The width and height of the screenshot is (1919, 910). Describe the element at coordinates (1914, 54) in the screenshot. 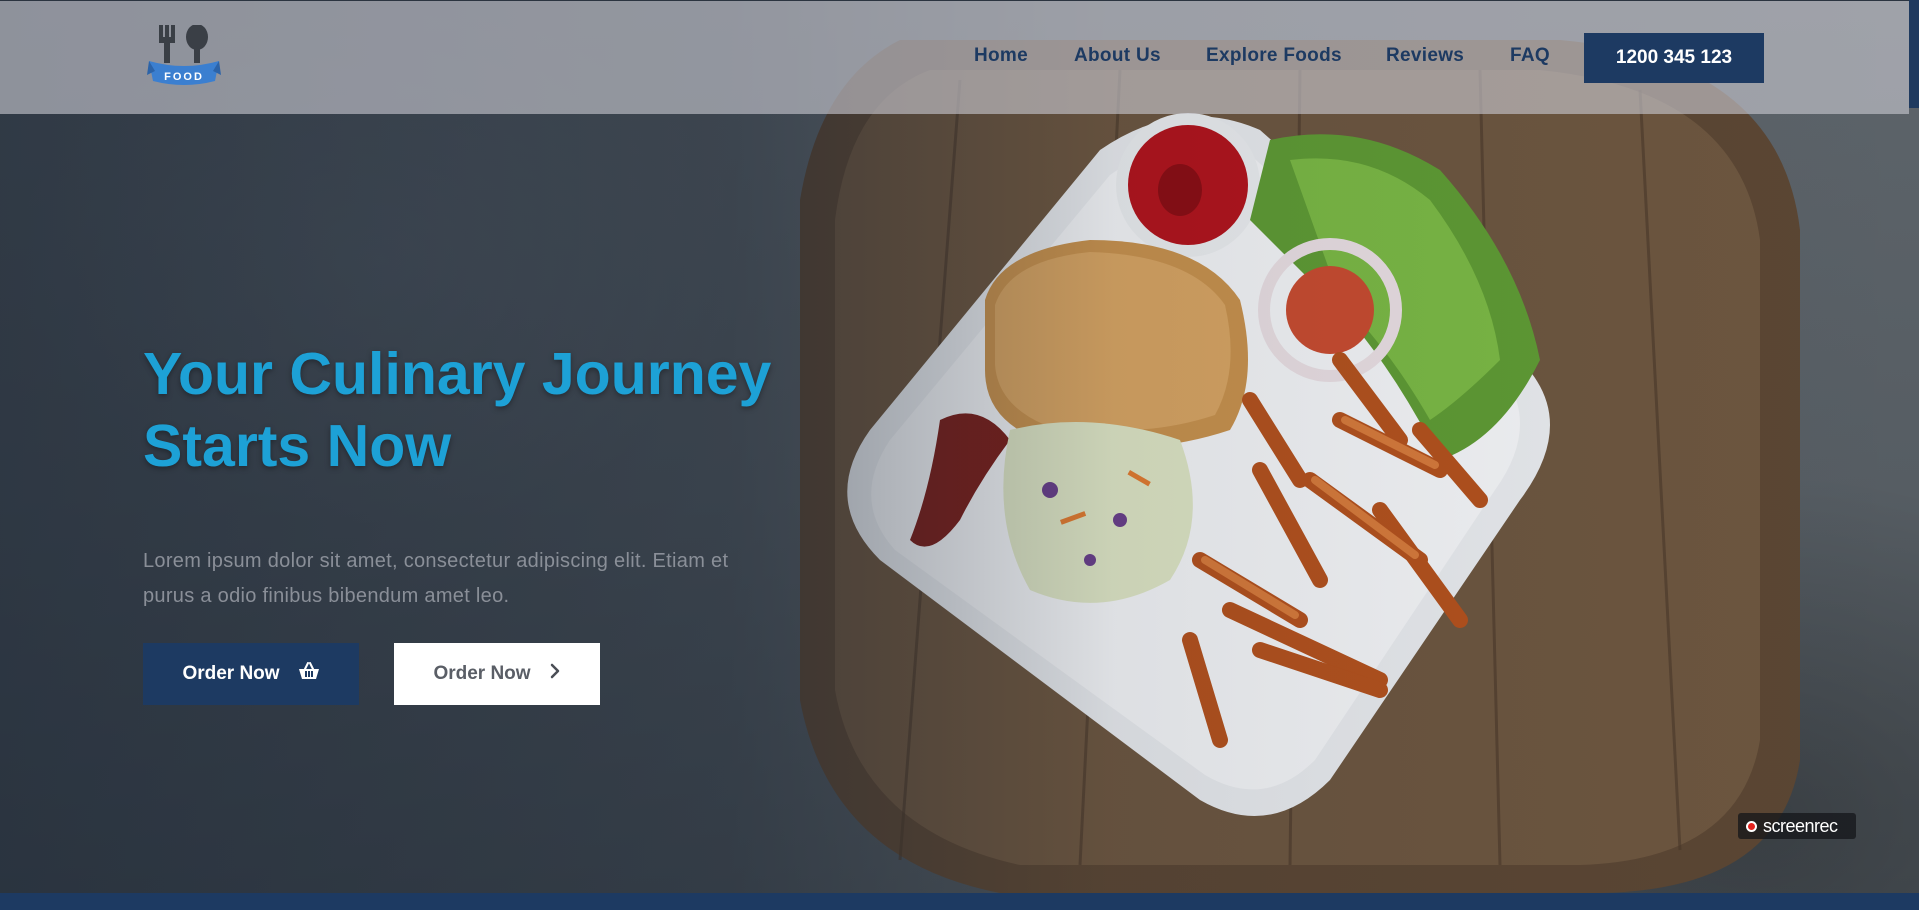

I see `page-scroll-indicator` at that location.